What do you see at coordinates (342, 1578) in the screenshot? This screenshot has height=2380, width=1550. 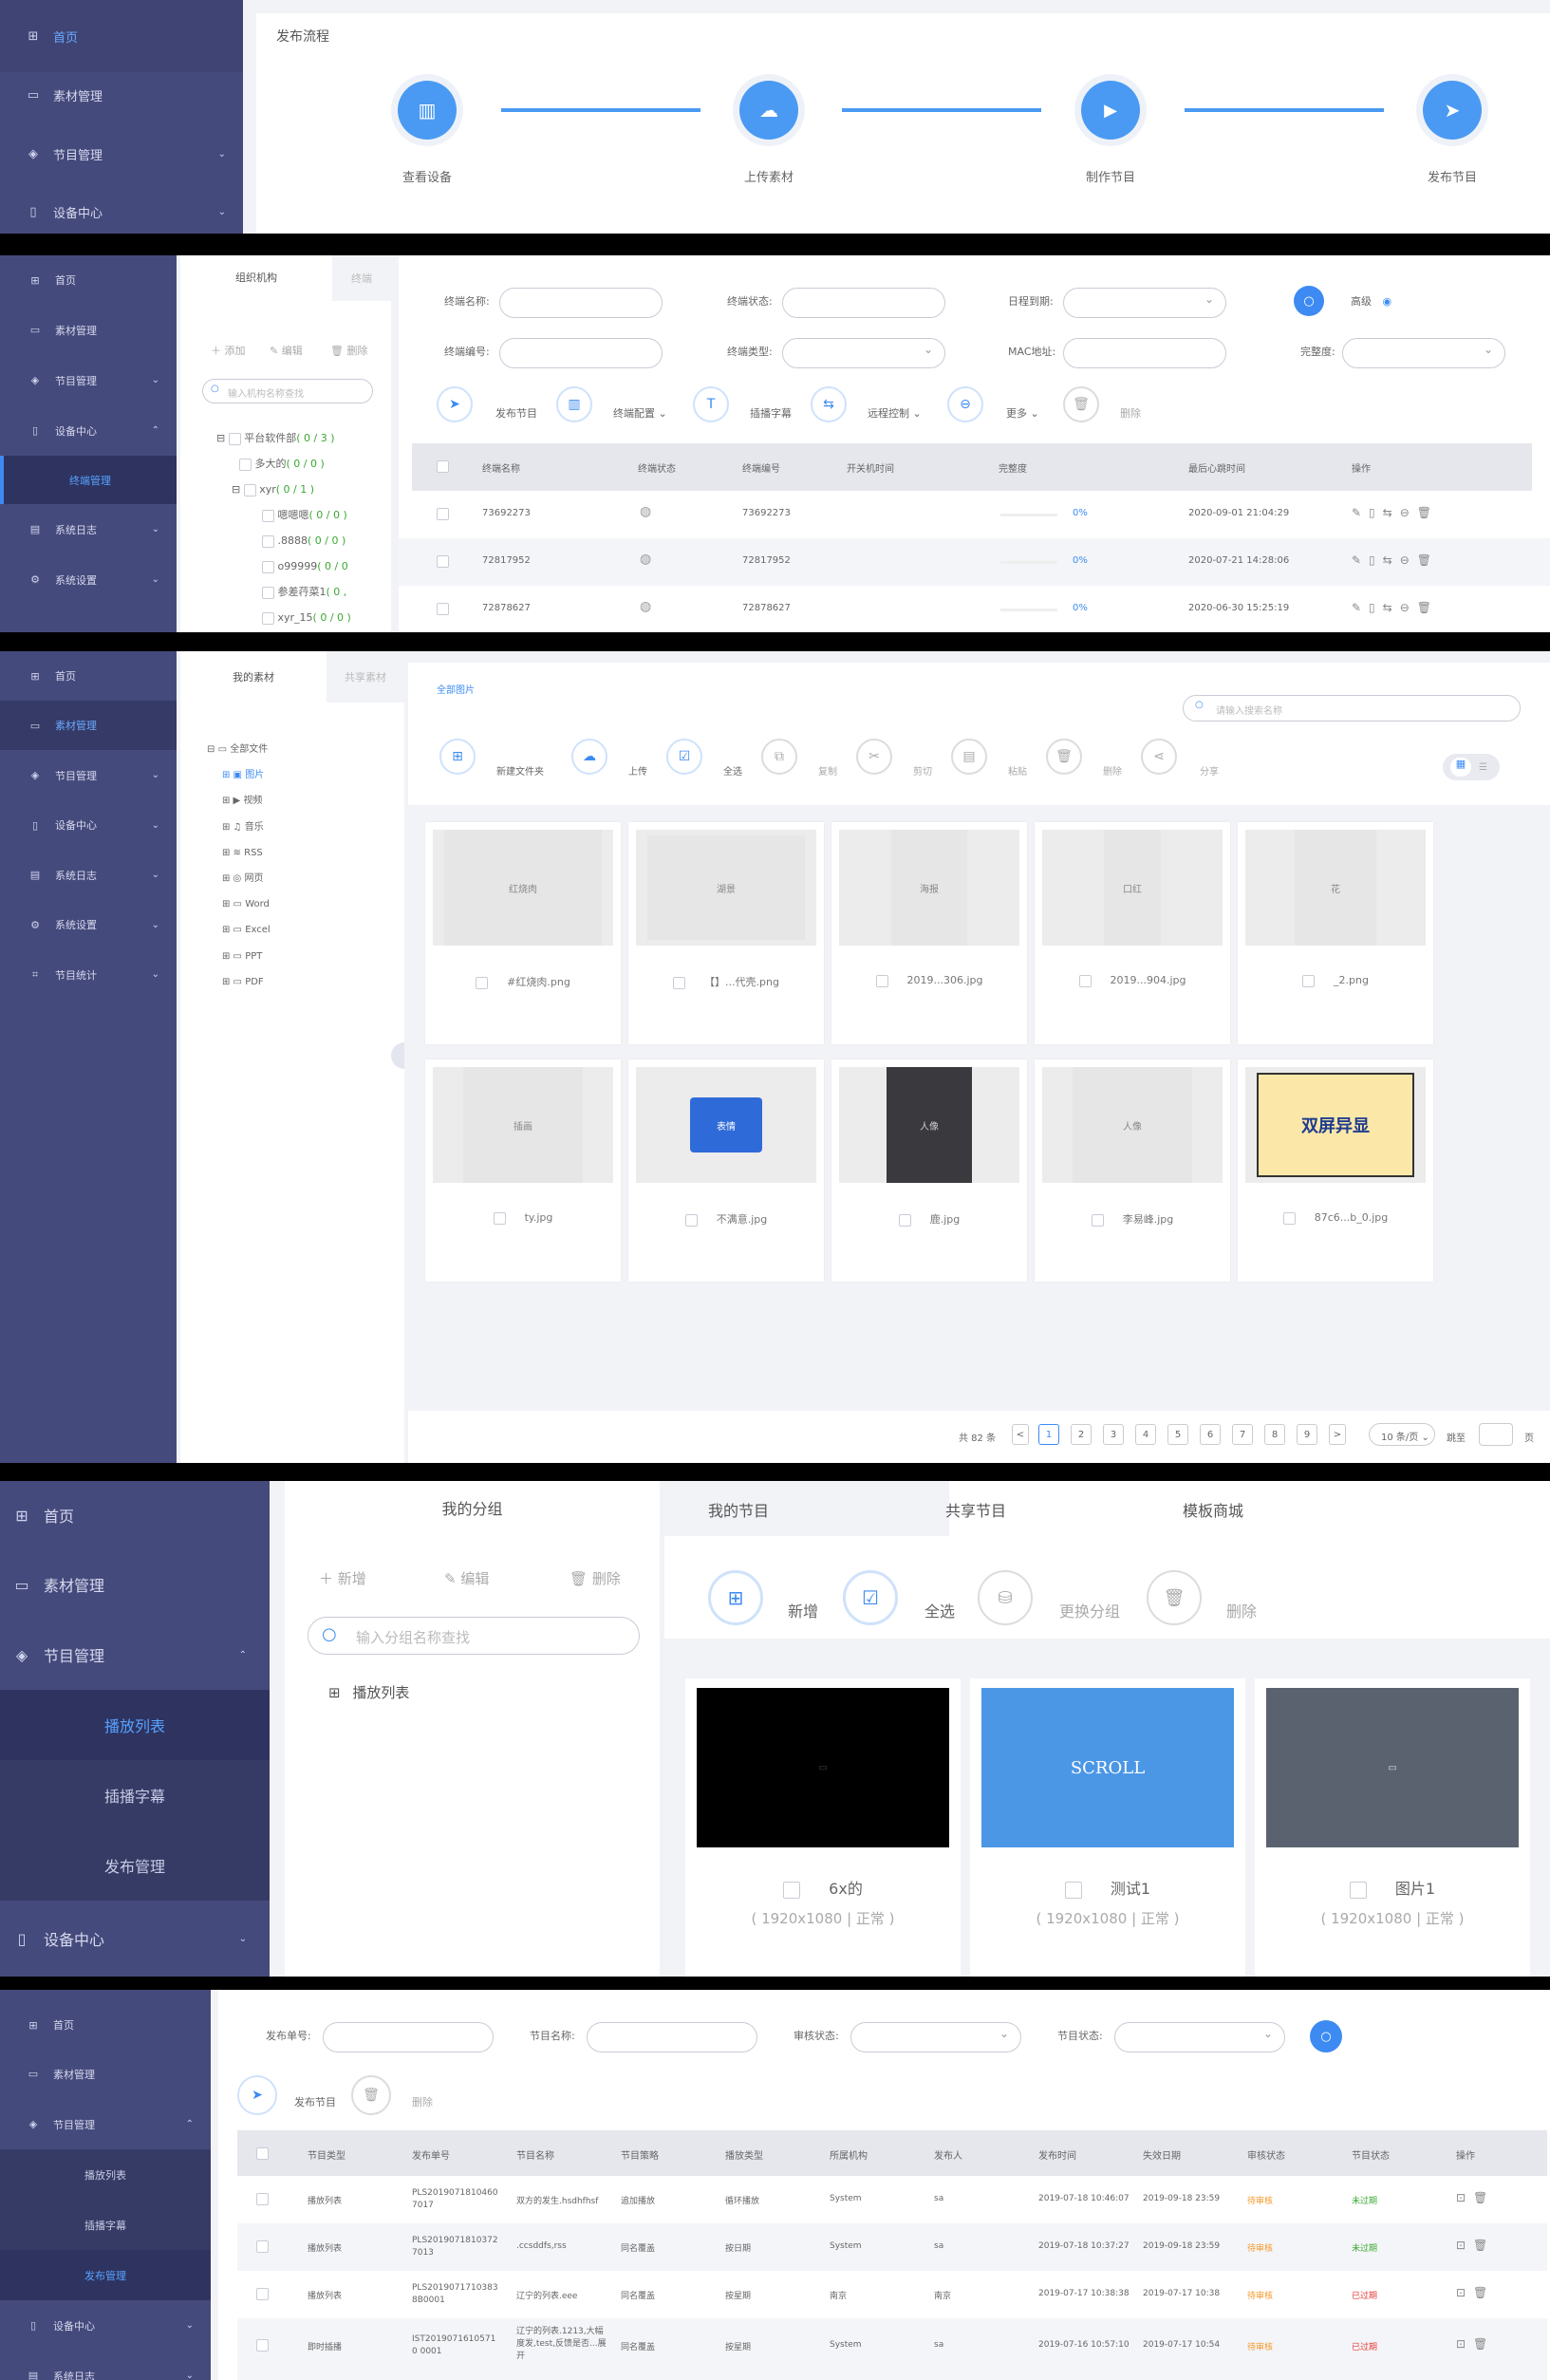 I see `add-group-button: ＋ 新增` at bounding box center [342, 1578].